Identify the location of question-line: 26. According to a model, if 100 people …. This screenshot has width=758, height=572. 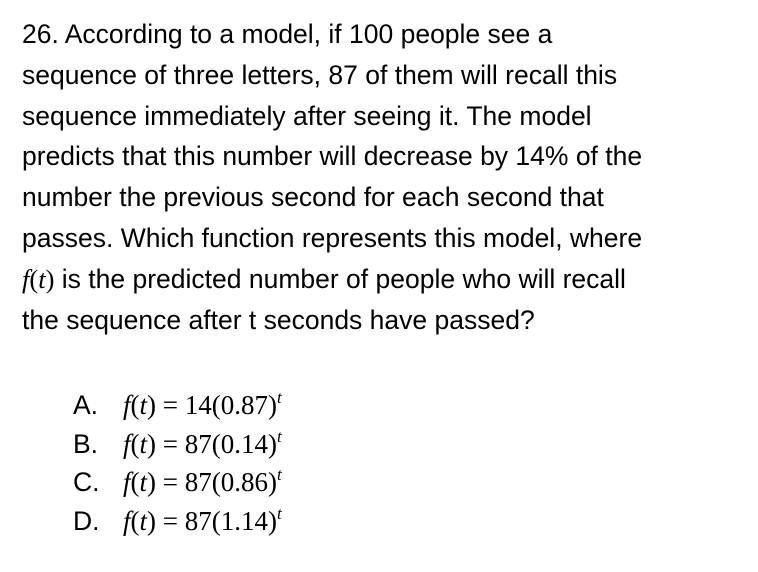
(287, 34).